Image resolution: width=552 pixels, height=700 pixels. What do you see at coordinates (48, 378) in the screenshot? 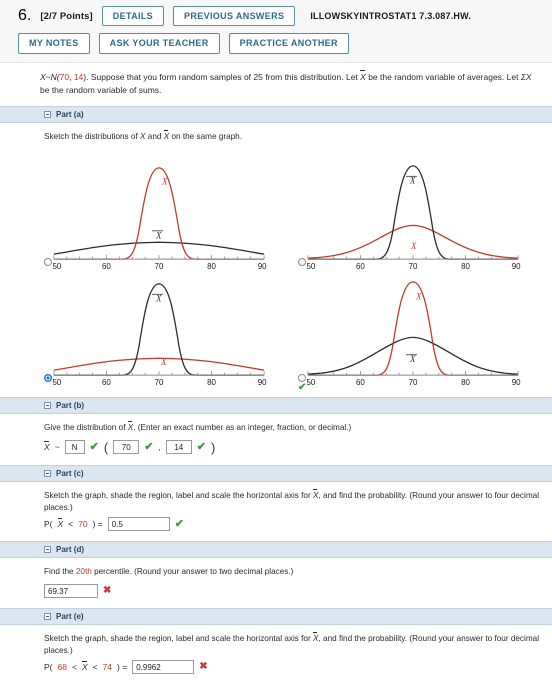
I see `radio-choice-3-selected` at bounding box center [48, 378].